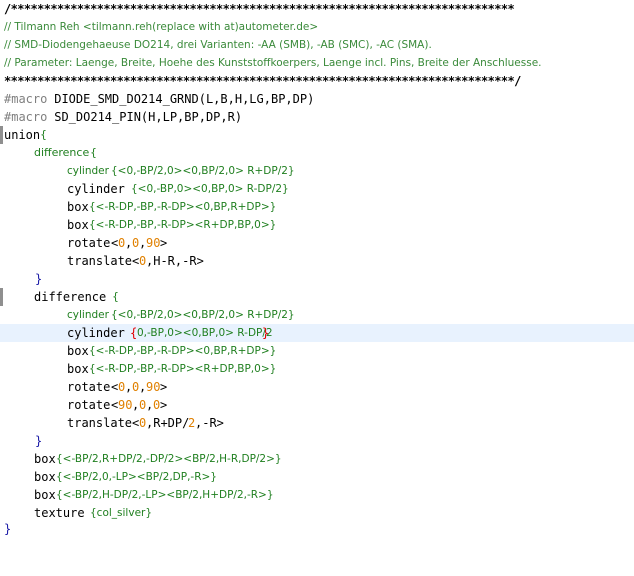  Describe the element at coordinates (59, 513) in the screenshot. I see `keyword: texture` at that location.